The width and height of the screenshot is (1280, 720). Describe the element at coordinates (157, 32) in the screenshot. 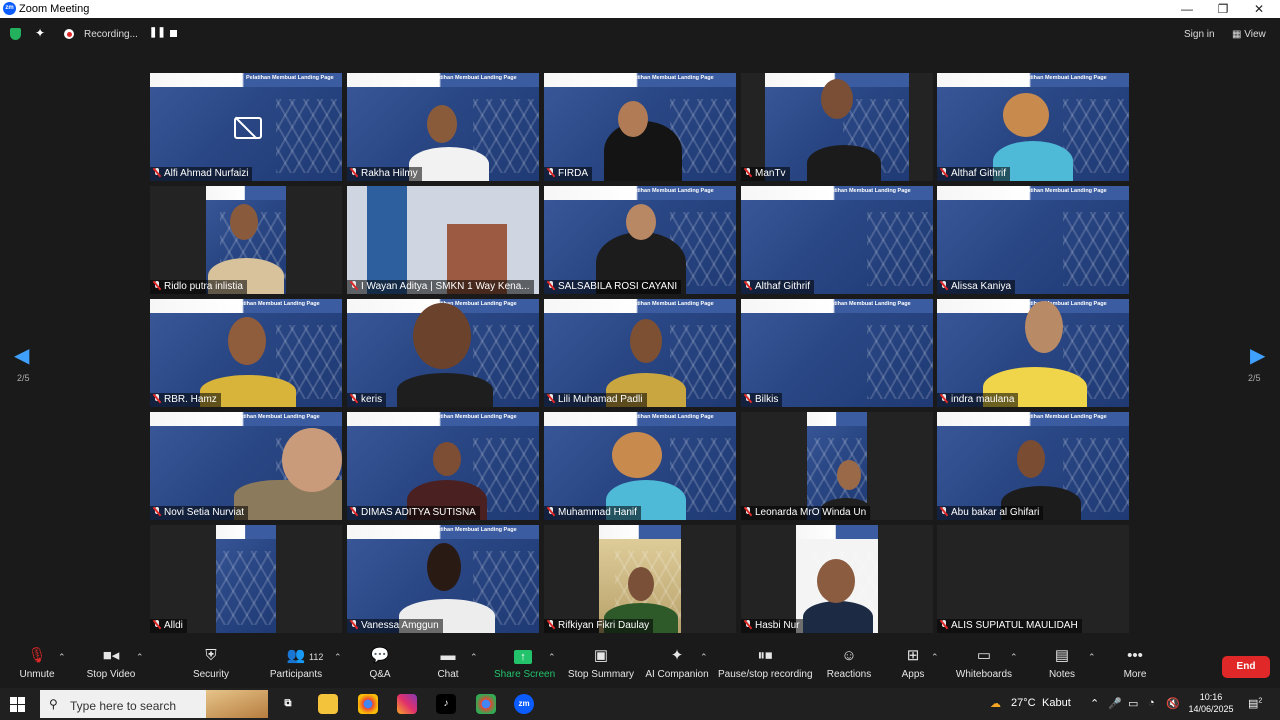

I see `recording-pause-button: ❚❚` at that location.